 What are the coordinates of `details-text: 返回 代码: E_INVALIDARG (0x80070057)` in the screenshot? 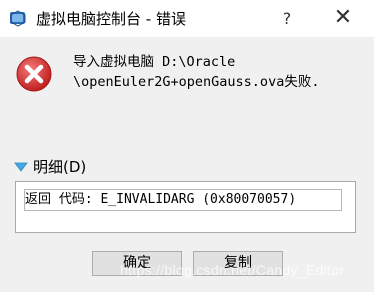 It's located at (183, 200).